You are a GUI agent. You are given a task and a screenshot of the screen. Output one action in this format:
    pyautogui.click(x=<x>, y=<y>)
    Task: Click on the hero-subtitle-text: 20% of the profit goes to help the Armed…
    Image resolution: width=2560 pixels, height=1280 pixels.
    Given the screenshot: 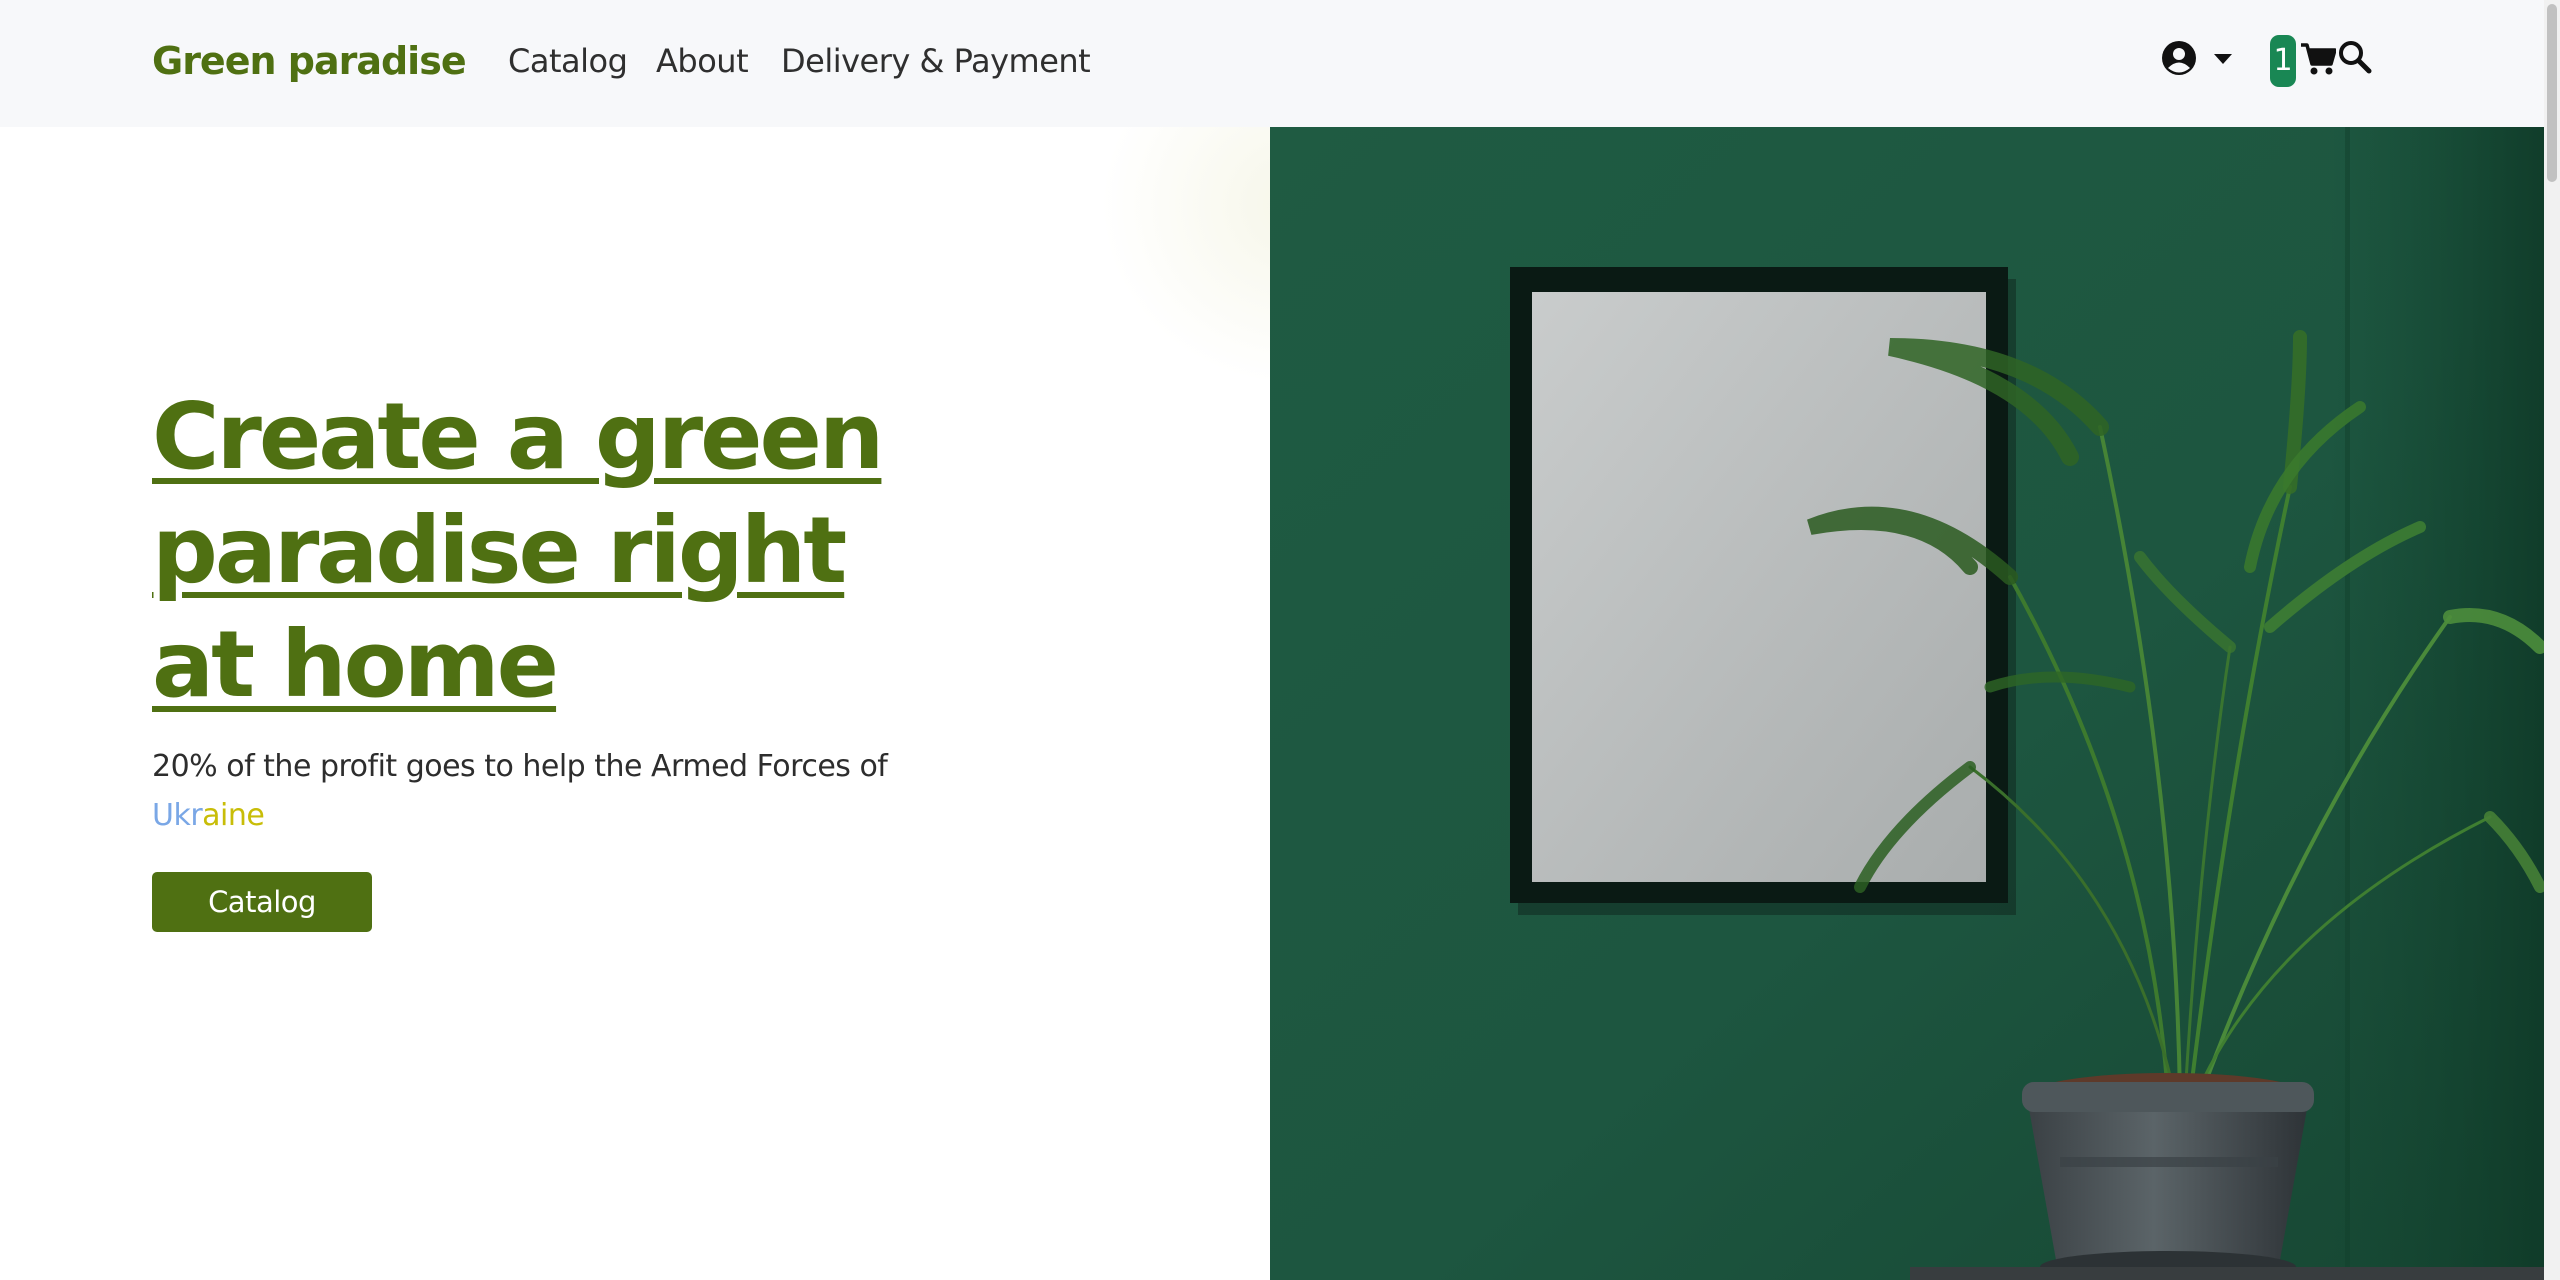 What is the action you would take?
    pyautogui.click(x=520, y=766)
    